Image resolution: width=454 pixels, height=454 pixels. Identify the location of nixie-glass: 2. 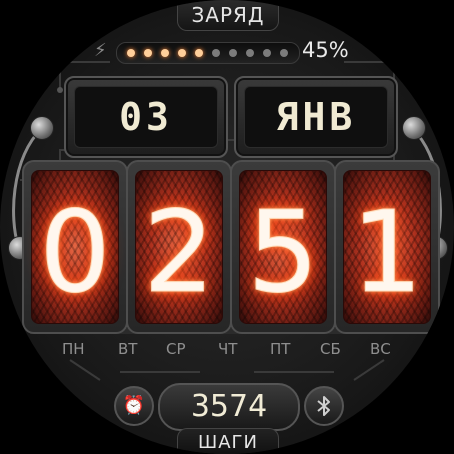
(179, 247).